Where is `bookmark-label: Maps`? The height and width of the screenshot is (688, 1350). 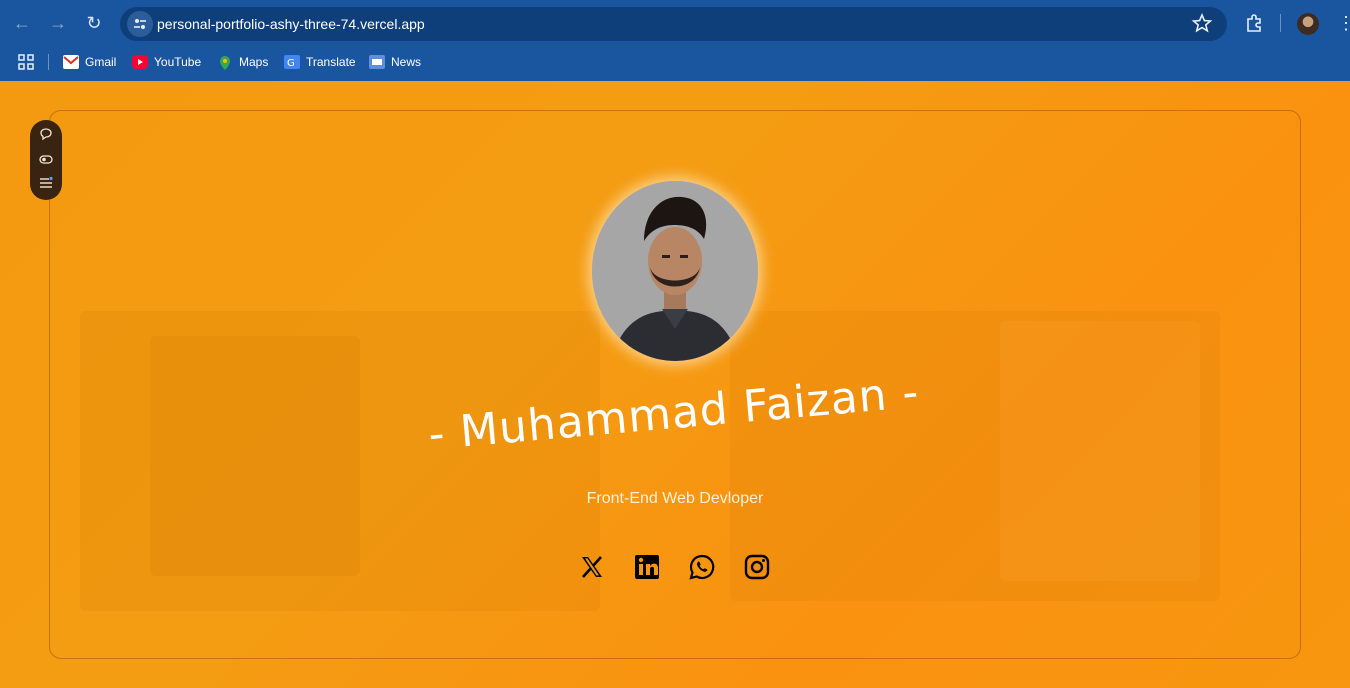 bookmark-label: Maps is located at coordinates (254, 62).